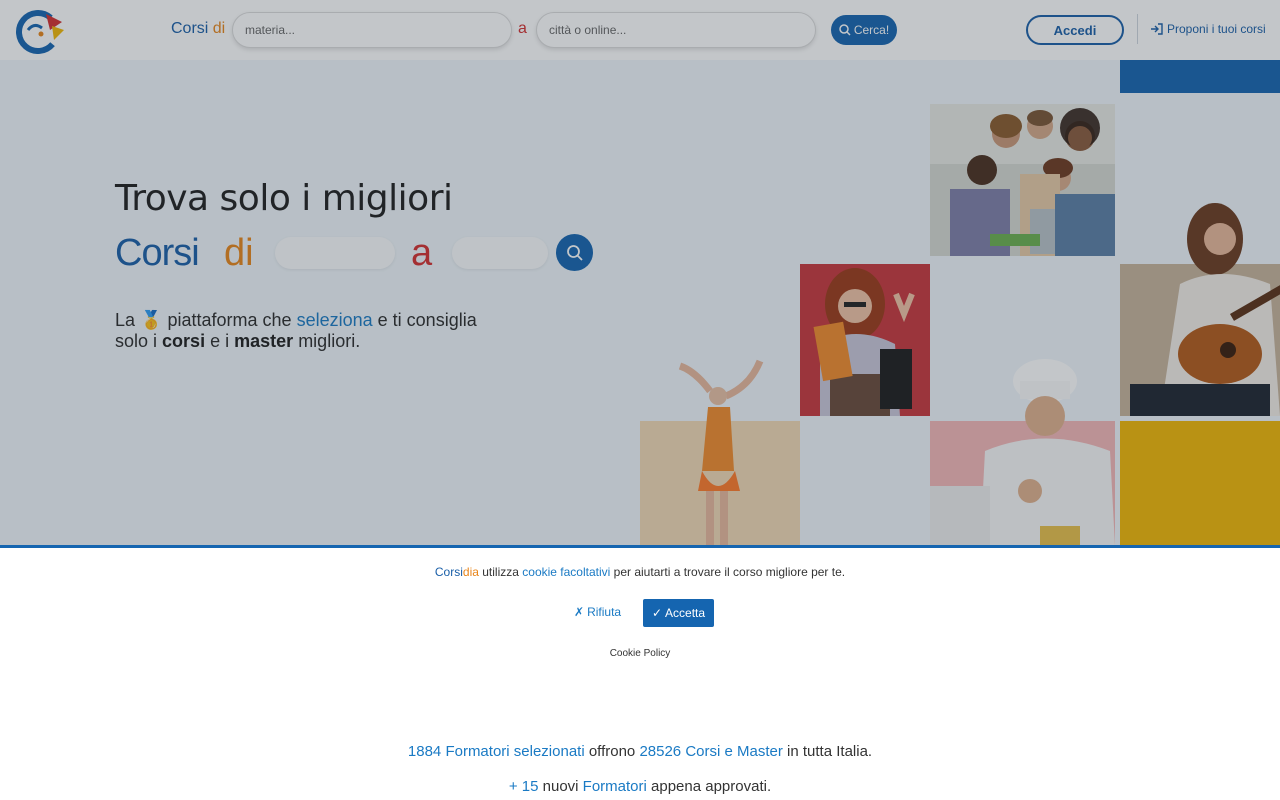 This screenshot has width=1280, height=800. I want to click on tagline-seleziona: seleziona, so click(334, 320).